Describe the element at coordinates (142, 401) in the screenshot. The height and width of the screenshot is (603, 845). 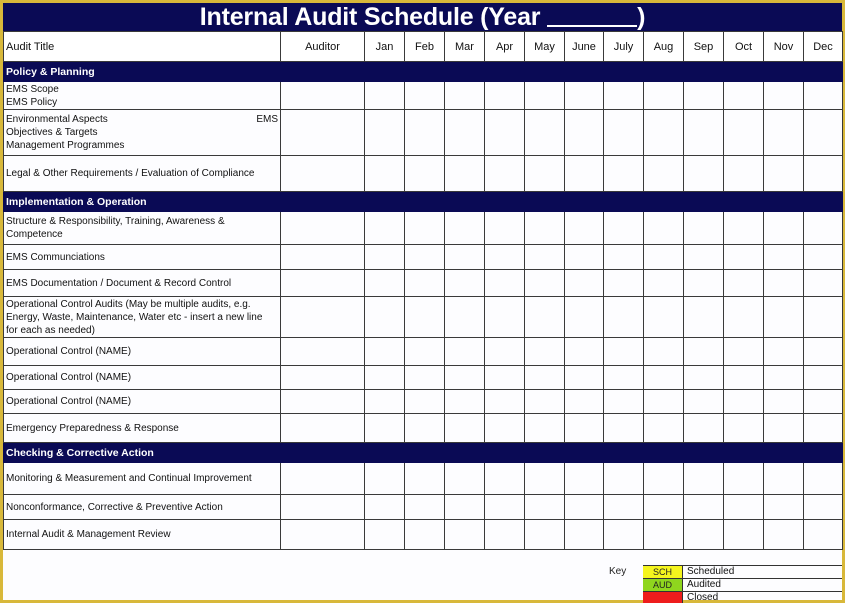
I see `audit-title-cell: Operational Control (NAME)` at that location.